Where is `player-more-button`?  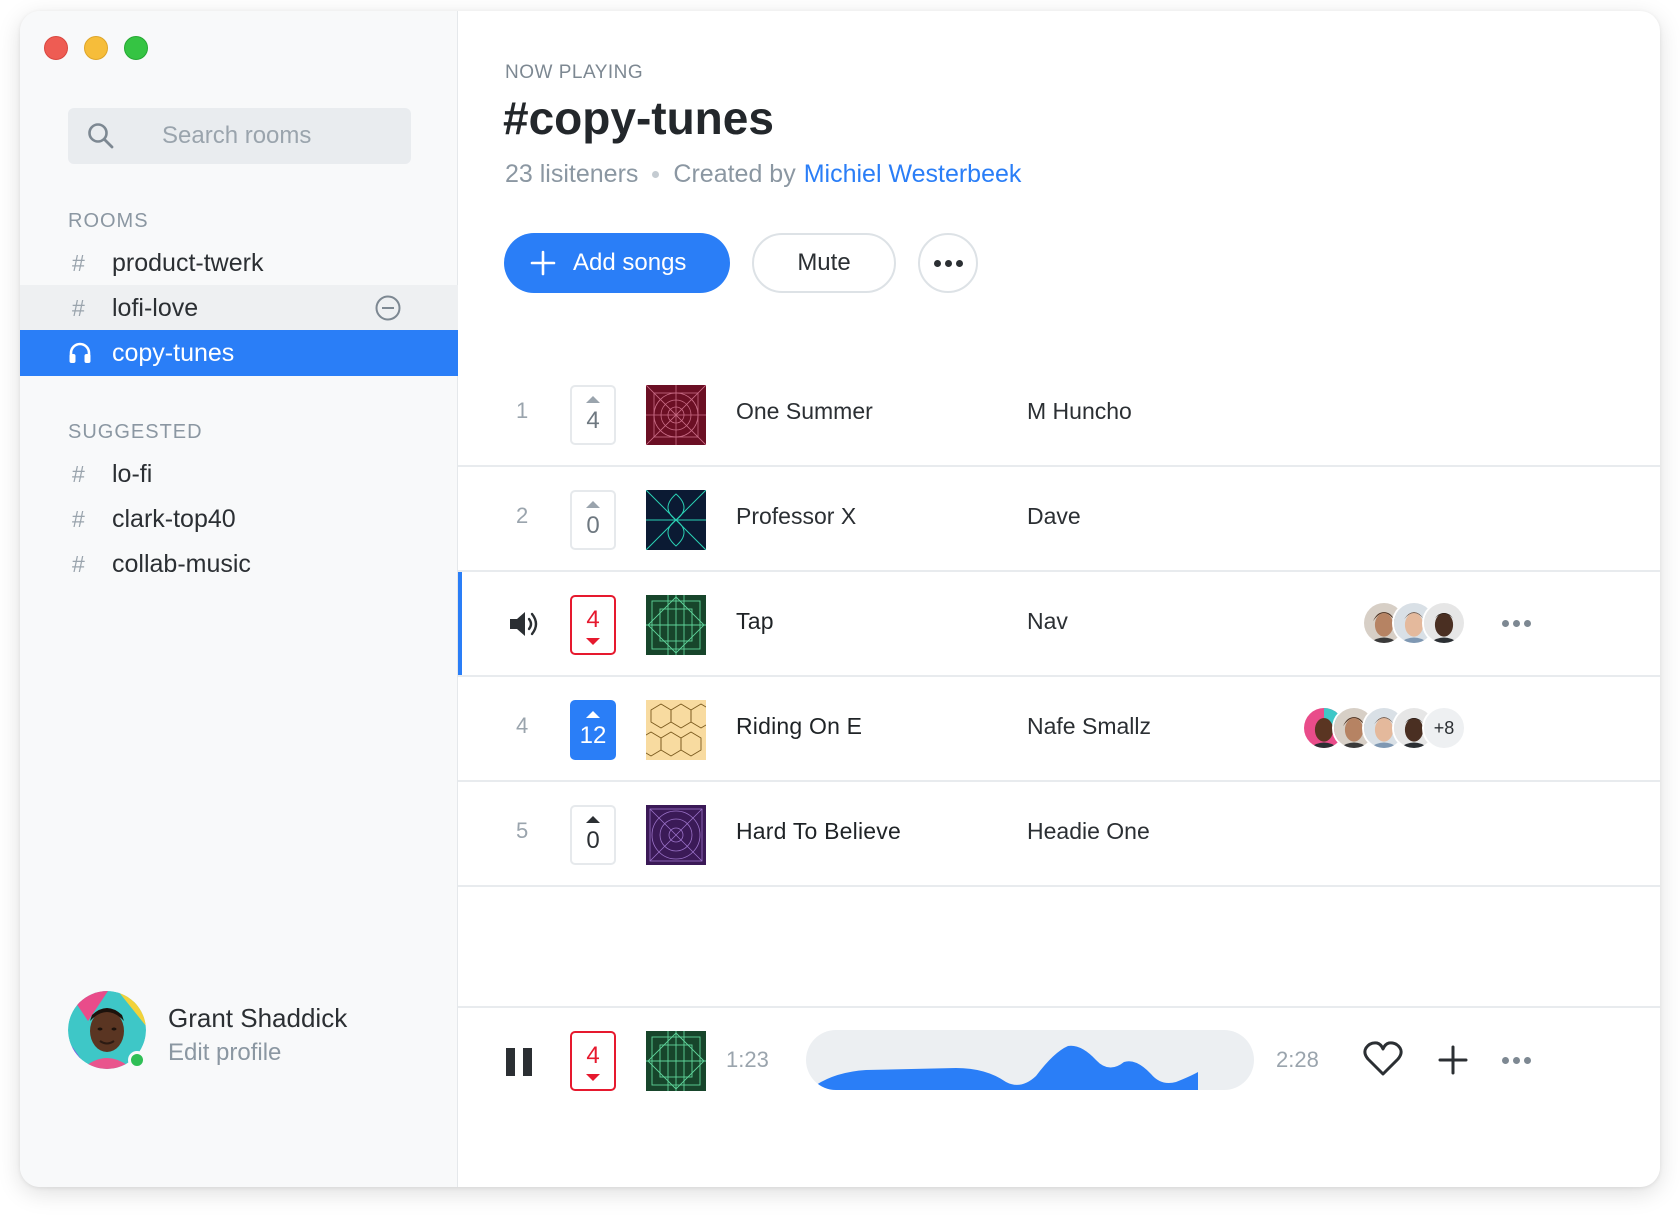 player-more-button is located at coordinates (1516, 1060).